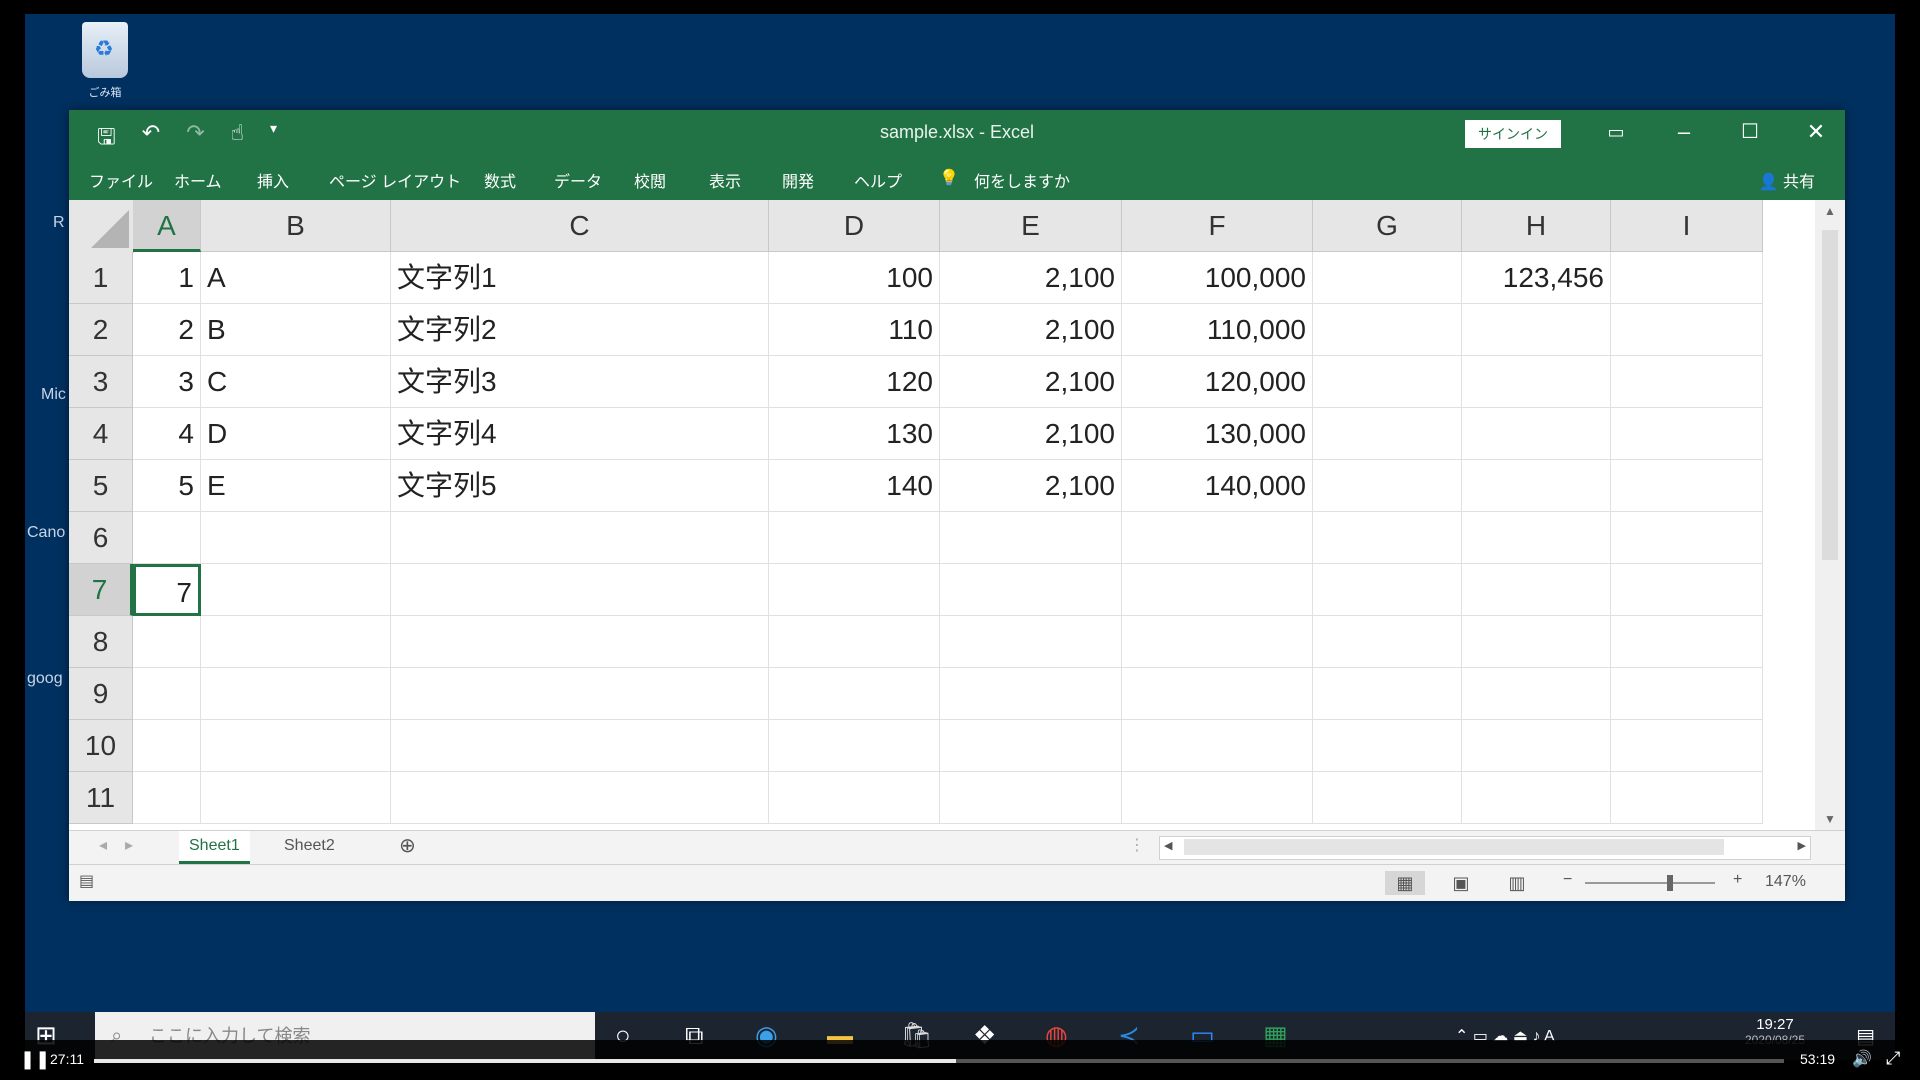 The width and height of the screenshot is (1920, 1080). Describe the element at coordinates (129, 846) in the screenshot. I see `scroll-sheets-right-icon: ▸` at that location.